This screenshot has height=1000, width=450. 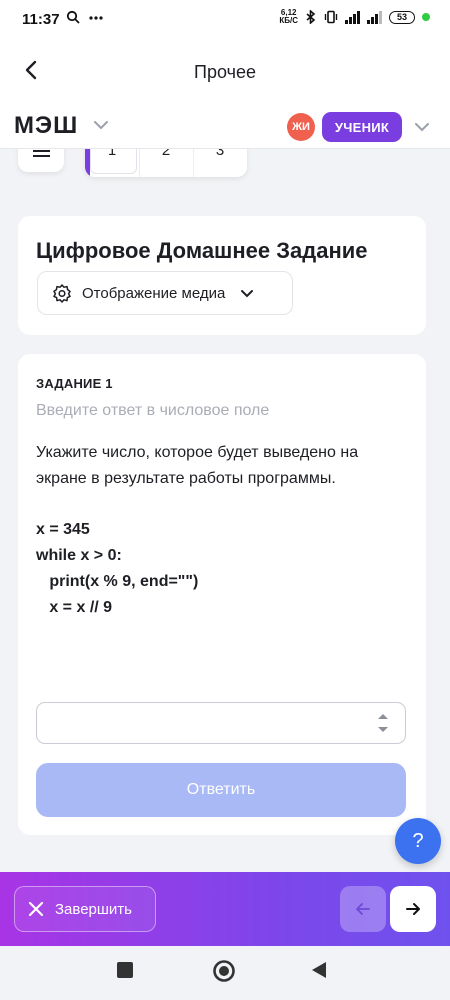 I want to click on previous-button, so click(x=363, y=909).